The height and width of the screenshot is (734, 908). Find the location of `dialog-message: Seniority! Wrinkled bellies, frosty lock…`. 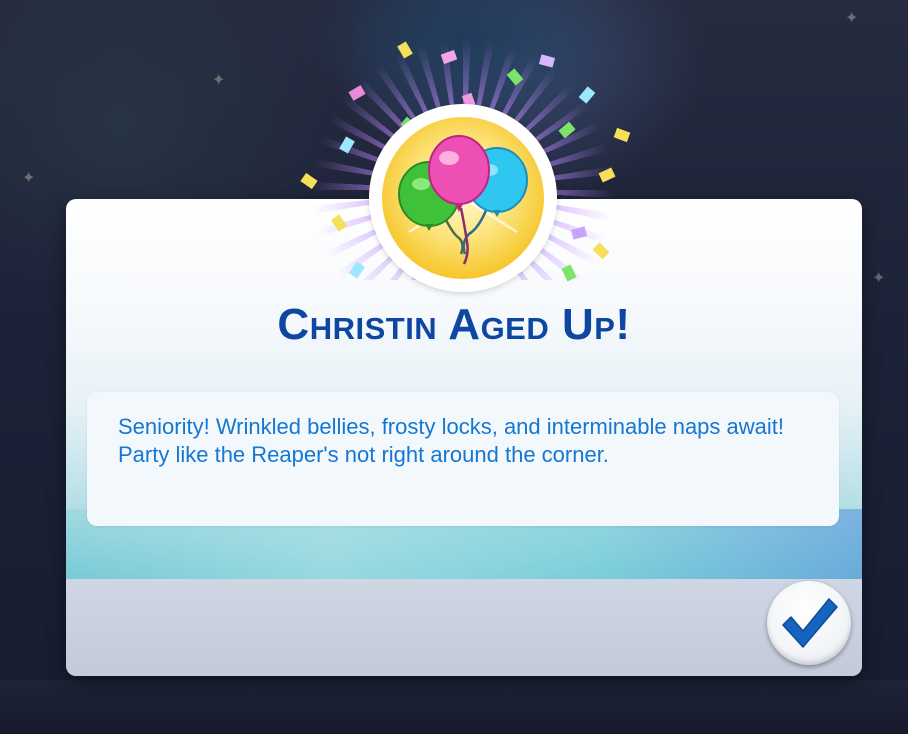

dialog-message: Seniority! Wrinkled bellies, frosty lock… is located at coordinates (451, 440).